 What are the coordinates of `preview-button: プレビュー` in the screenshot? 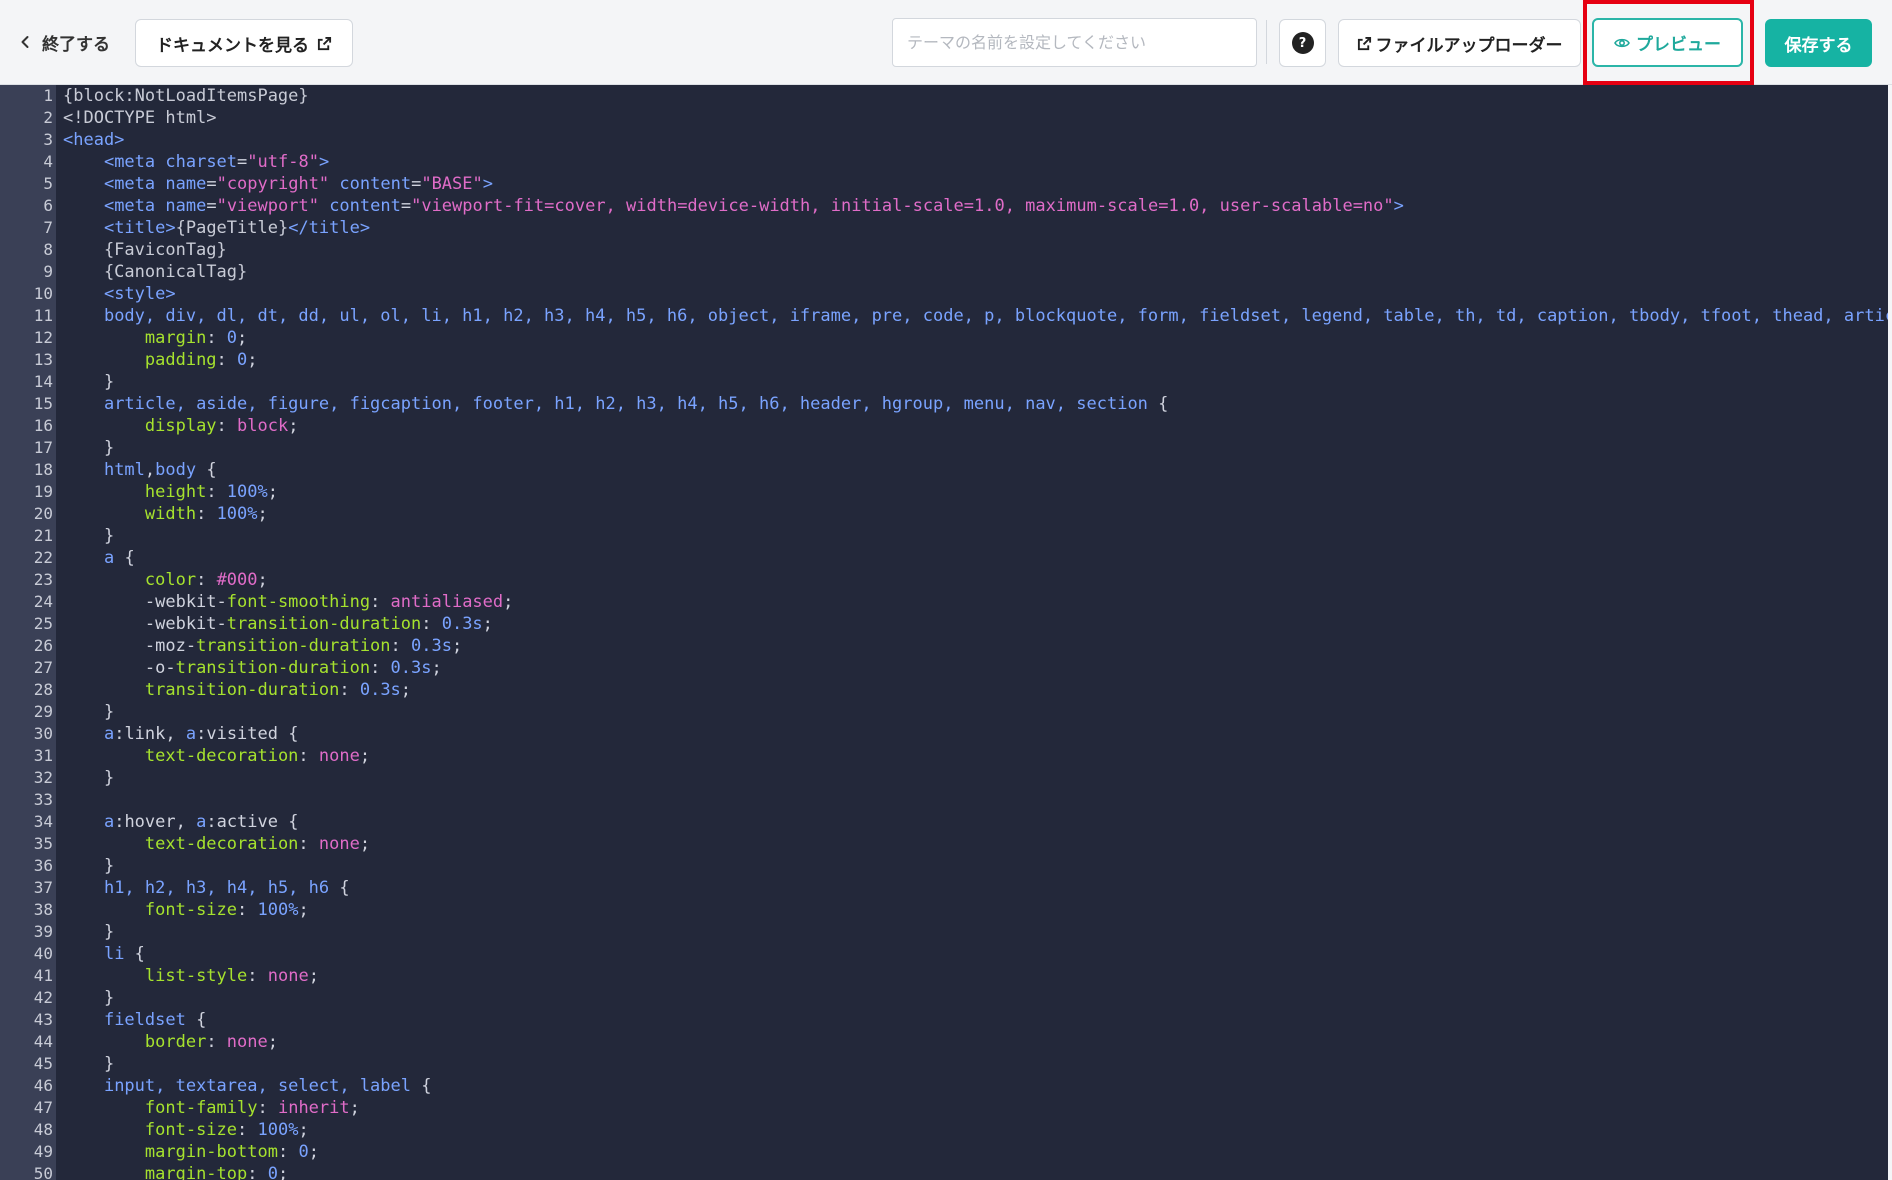 It's located at (1667, 42).